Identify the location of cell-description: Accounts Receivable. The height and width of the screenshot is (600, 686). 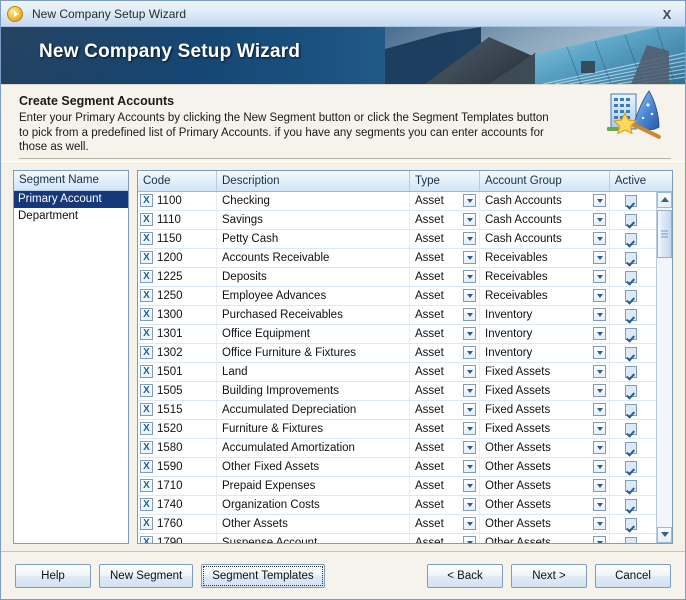
(313, 257).